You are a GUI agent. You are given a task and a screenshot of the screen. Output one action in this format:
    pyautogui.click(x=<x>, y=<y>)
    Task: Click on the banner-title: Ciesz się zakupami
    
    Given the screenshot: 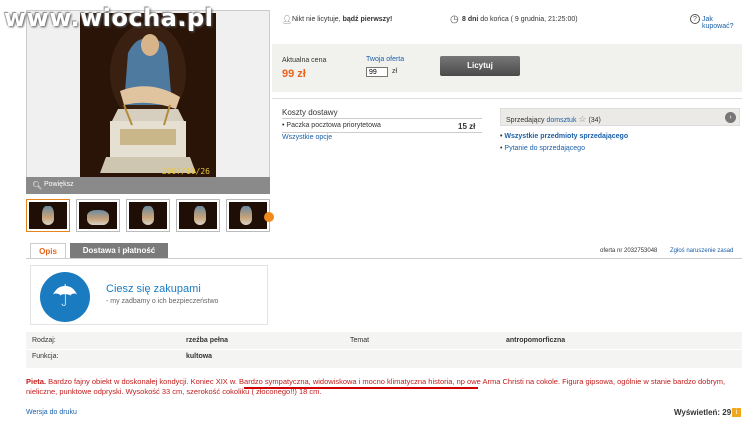 What is the action you would take?
    pyautogui.click(x=153, y=289)
    